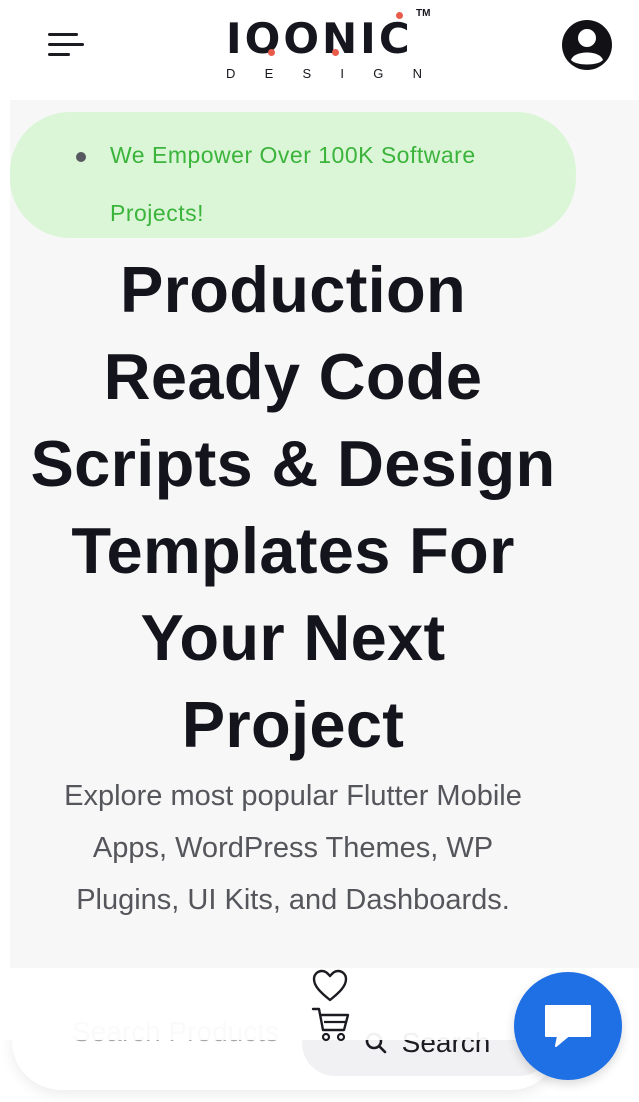 Image resolution: width=639 pixels, height=1102 pixels. I want to click on hero-subtitle-line: Apps, WordPress Themes, WP, so click(293, 848).